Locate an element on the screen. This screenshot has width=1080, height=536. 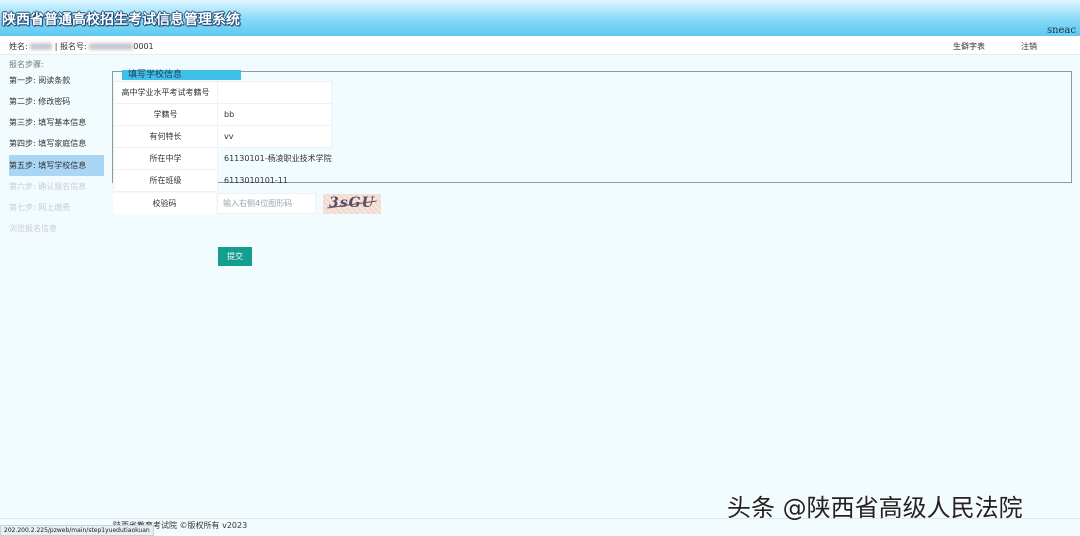
captcha-input is located at coordinates (266, 203).